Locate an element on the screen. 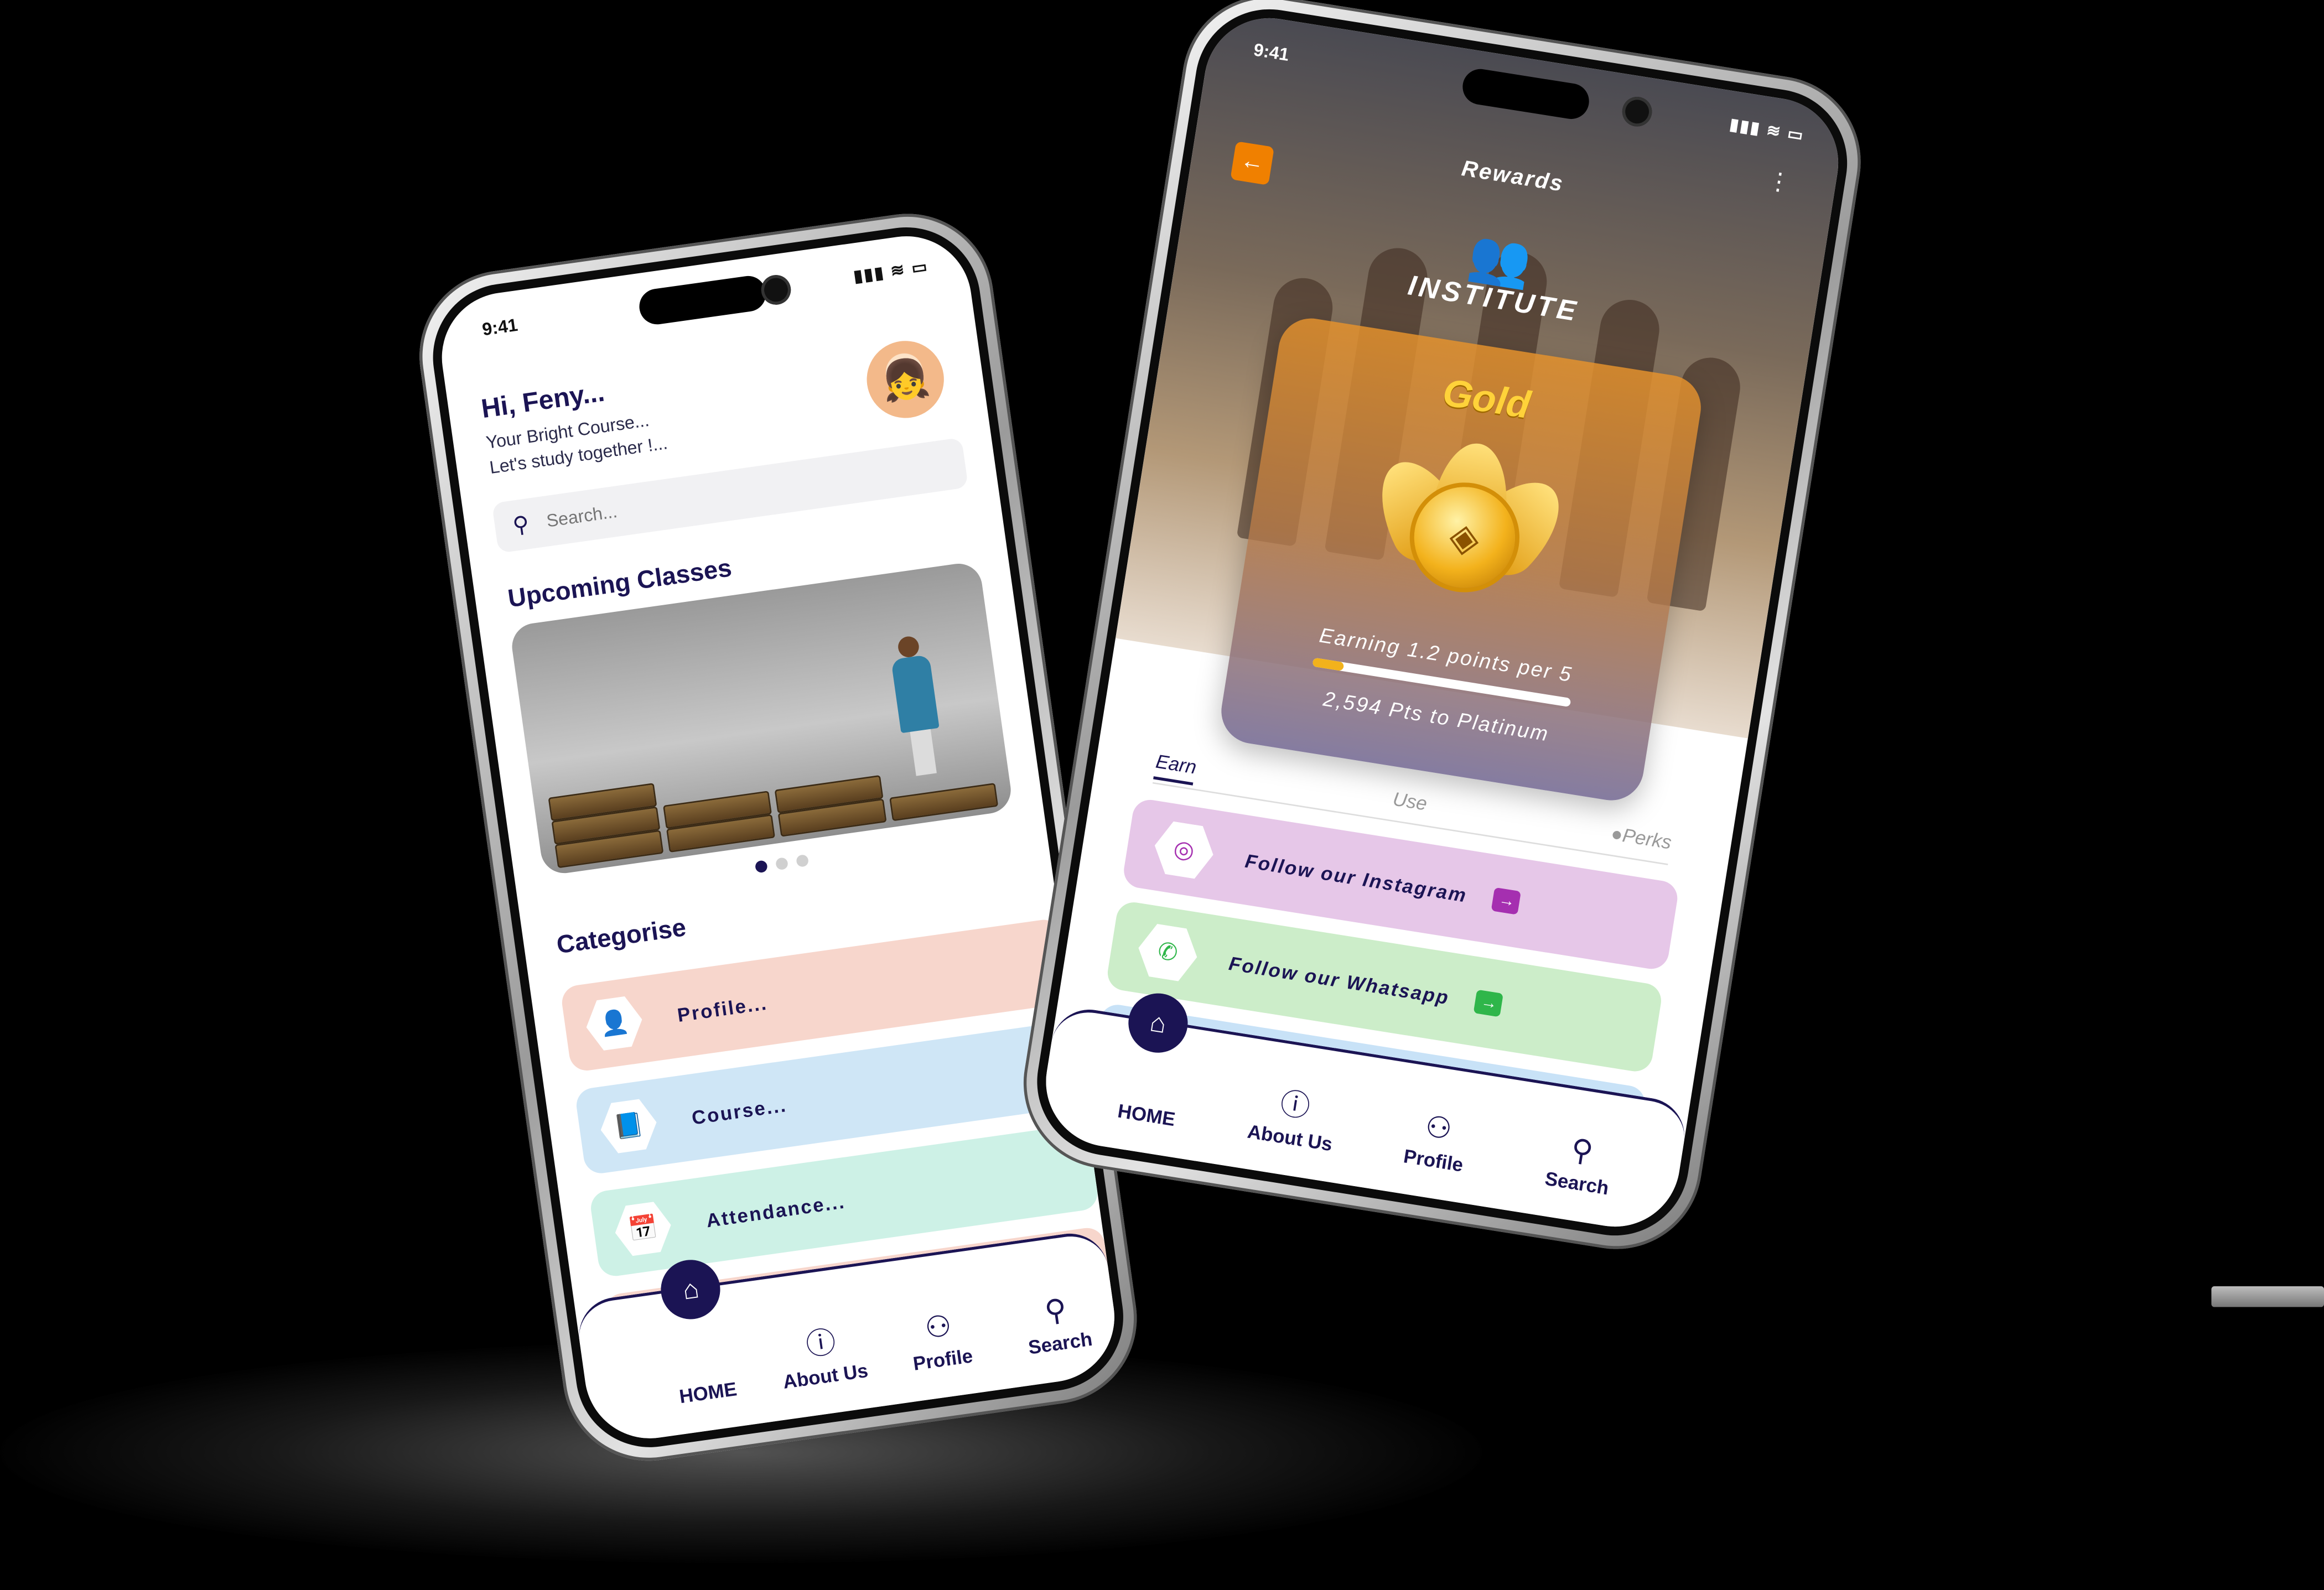  girl-avatar-icon: 👧 is located at coordinates (905, 379).